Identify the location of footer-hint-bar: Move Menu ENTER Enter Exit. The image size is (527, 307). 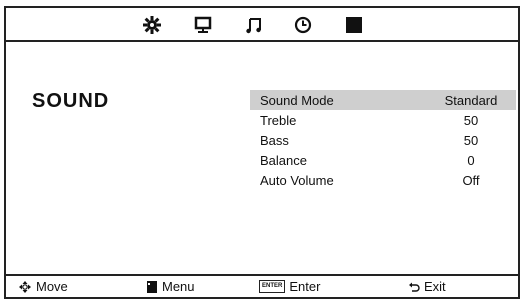
(262, 285).